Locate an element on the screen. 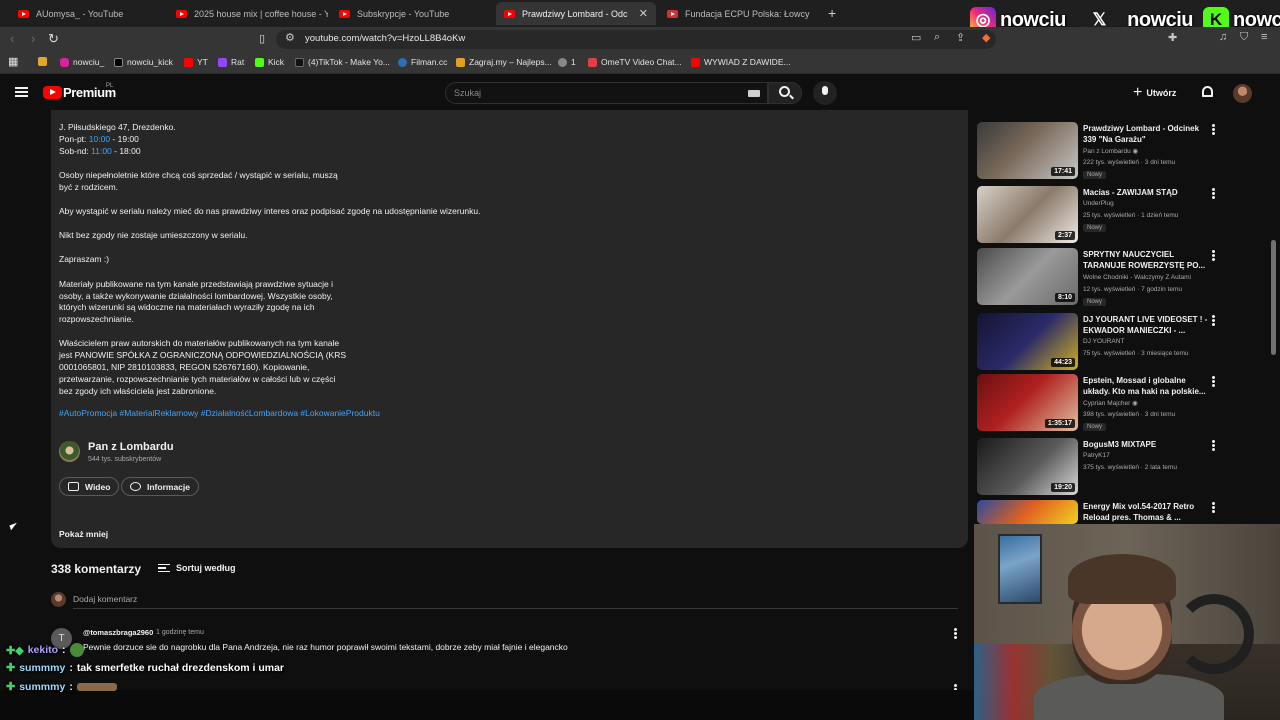 The height and width of the screenshot is (720, 1280). media-icon: ♫ is located at coordinates (1223, 37).